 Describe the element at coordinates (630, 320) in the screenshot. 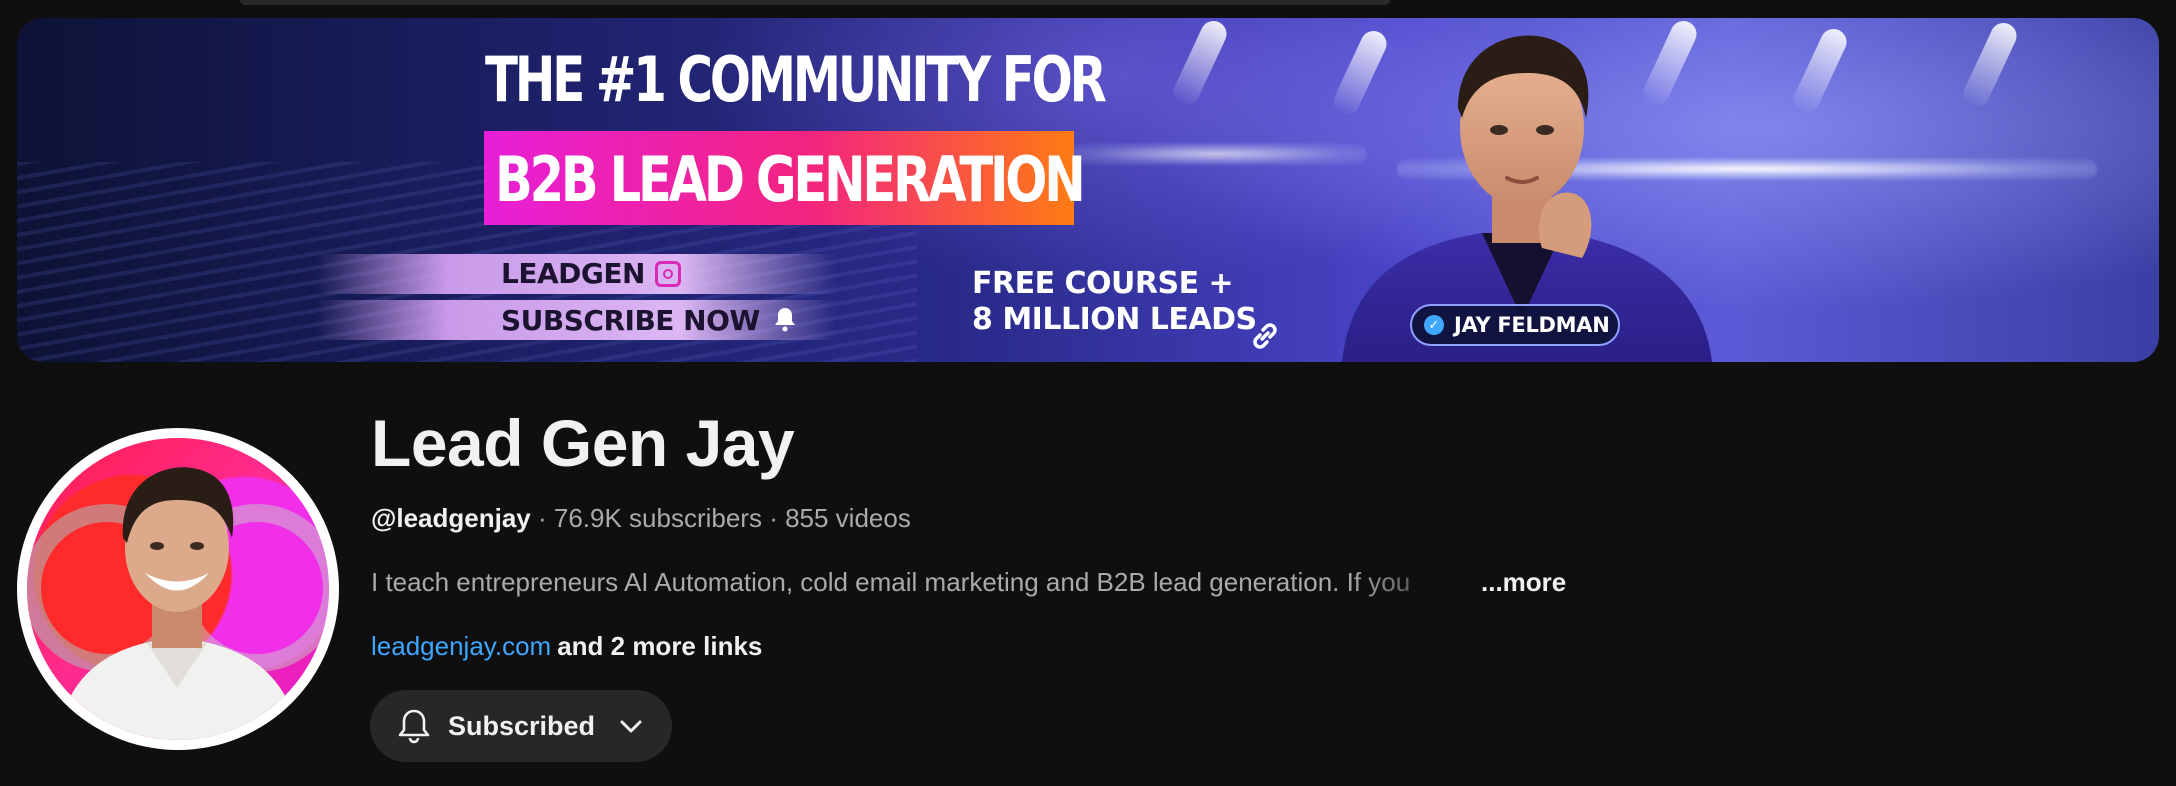

I see `banner-subscribe-cta: SUBSCRIBE NOW` at that location.